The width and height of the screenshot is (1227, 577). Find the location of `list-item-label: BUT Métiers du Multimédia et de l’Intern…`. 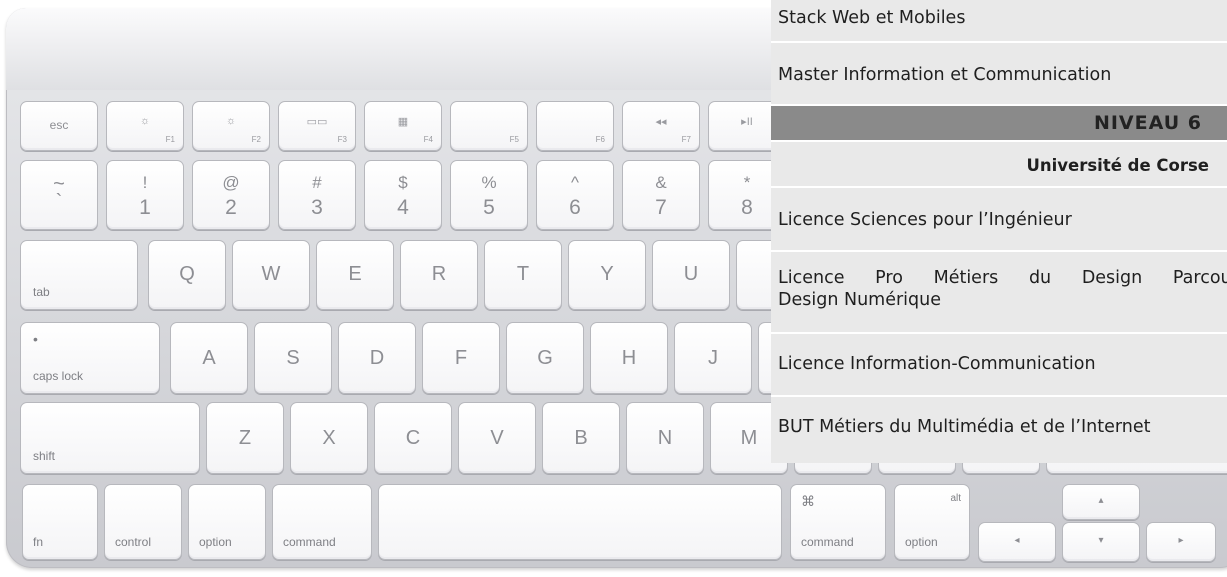

list-item-label: BUT Métiers du Multimédia et de l’Intern… is located at coordinates (964, 427).